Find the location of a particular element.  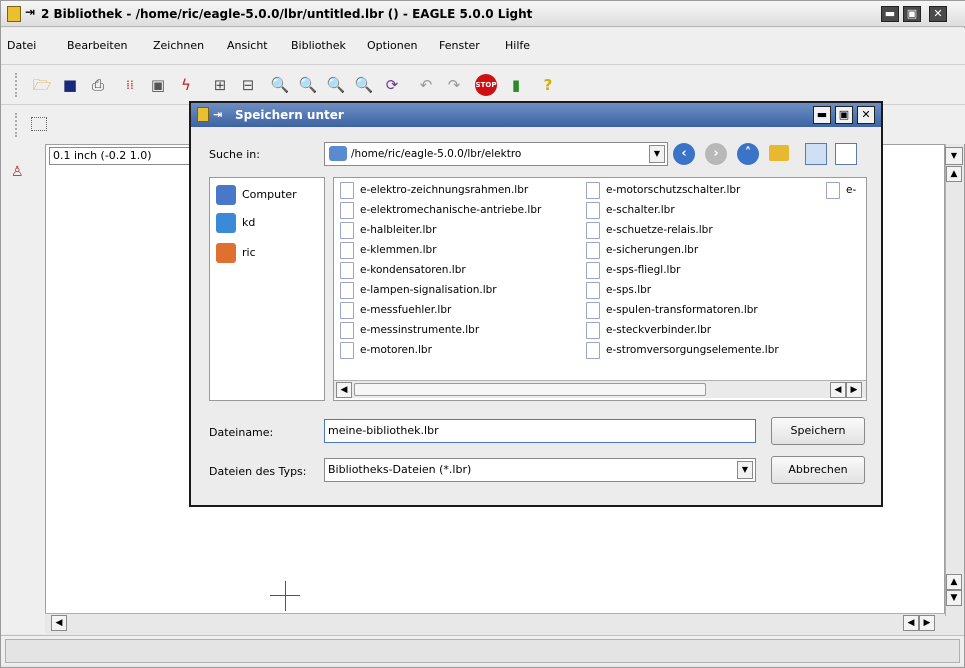

file-name: e-motorschutzschalter.lbr is located at coordinates (673, 190).